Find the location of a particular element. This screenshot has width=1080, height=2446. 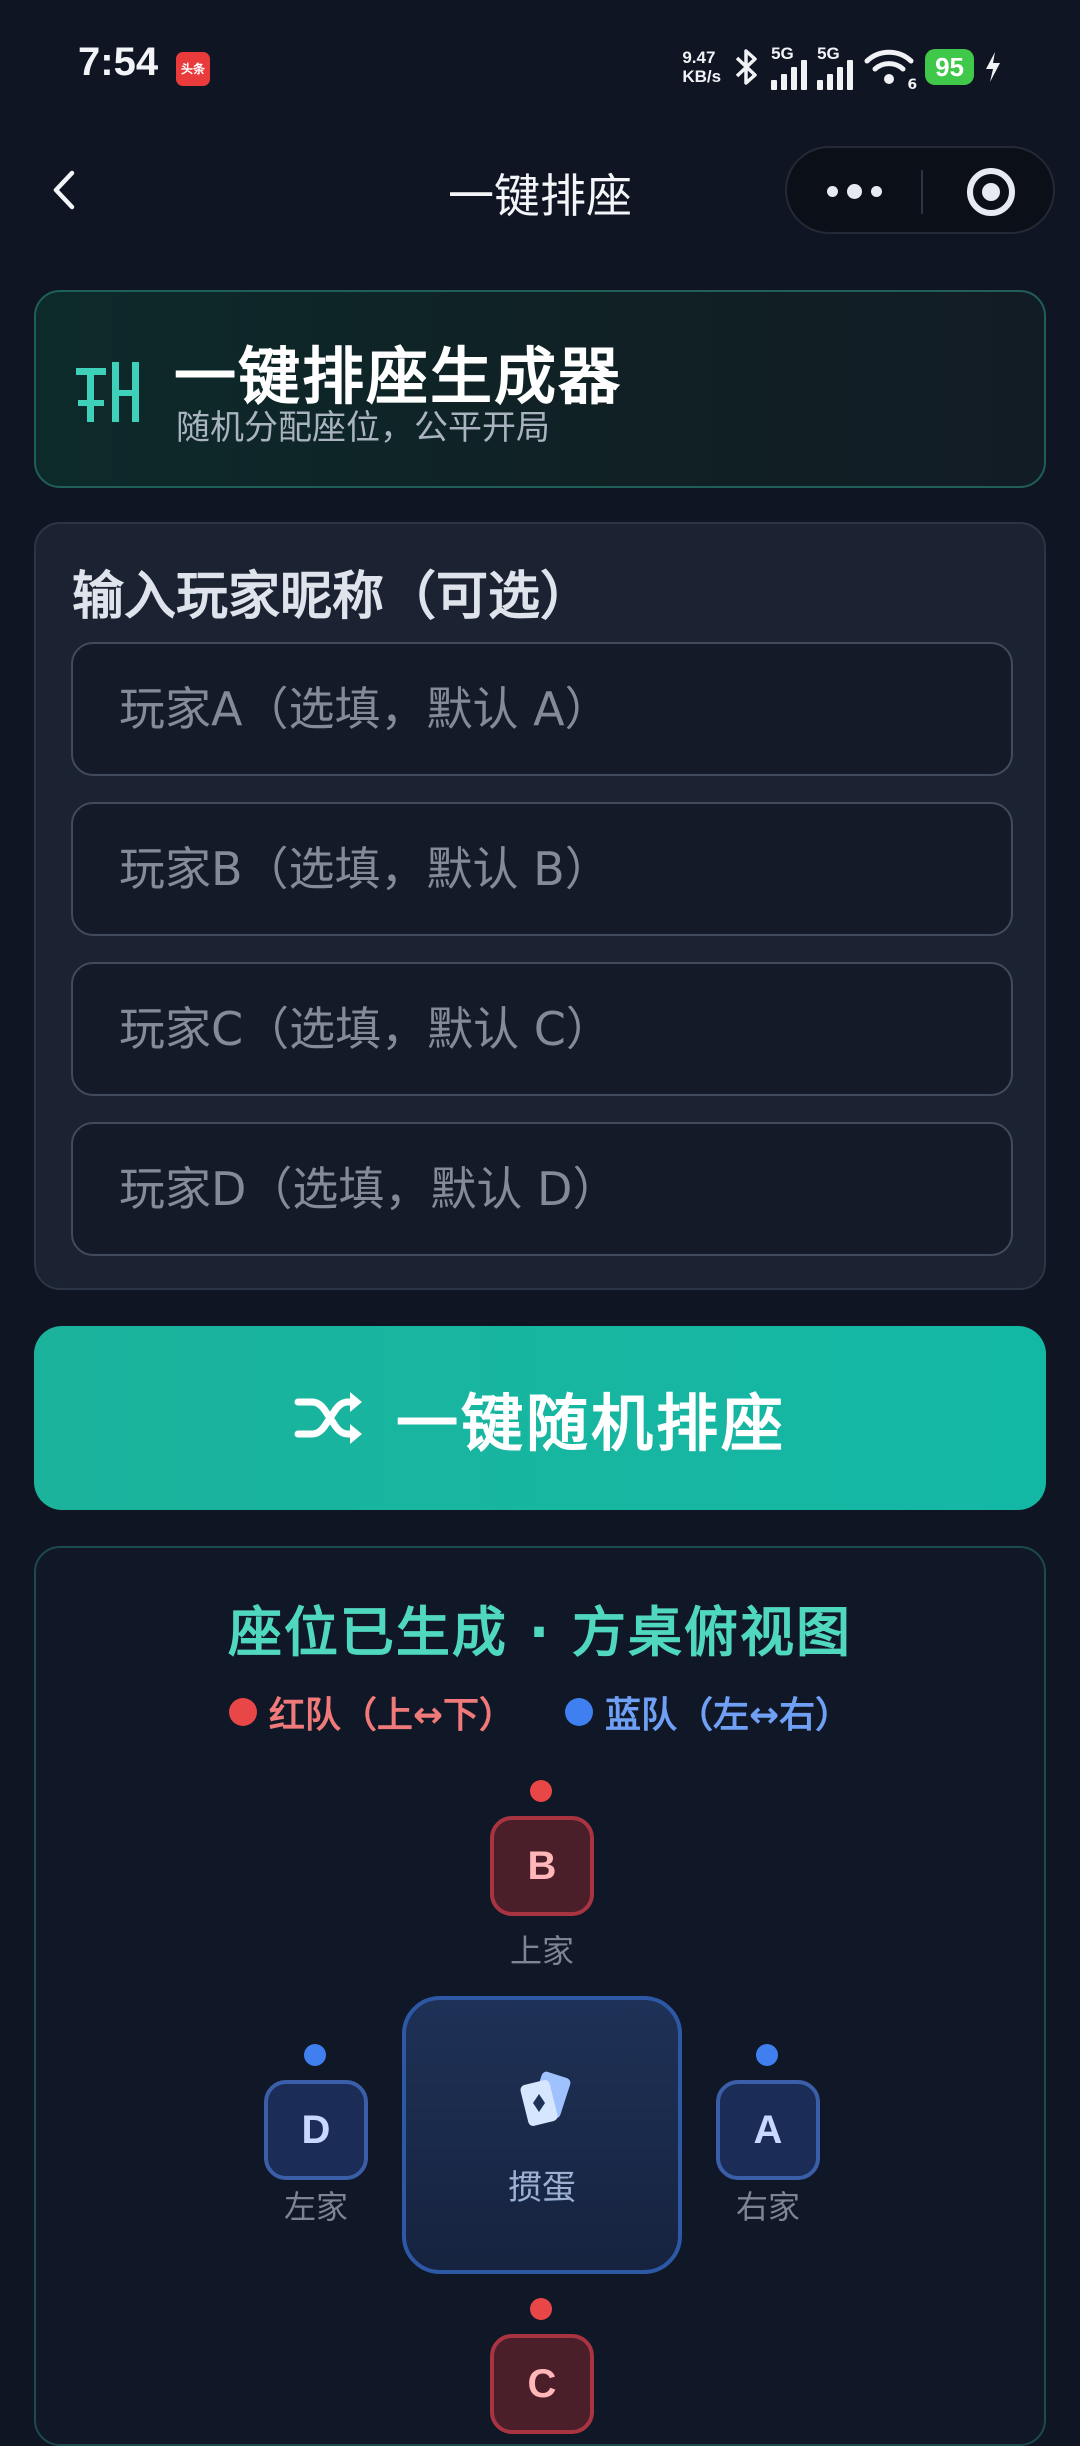

table-game-label: 掼蛋 is located at coordinates (542, 2188).